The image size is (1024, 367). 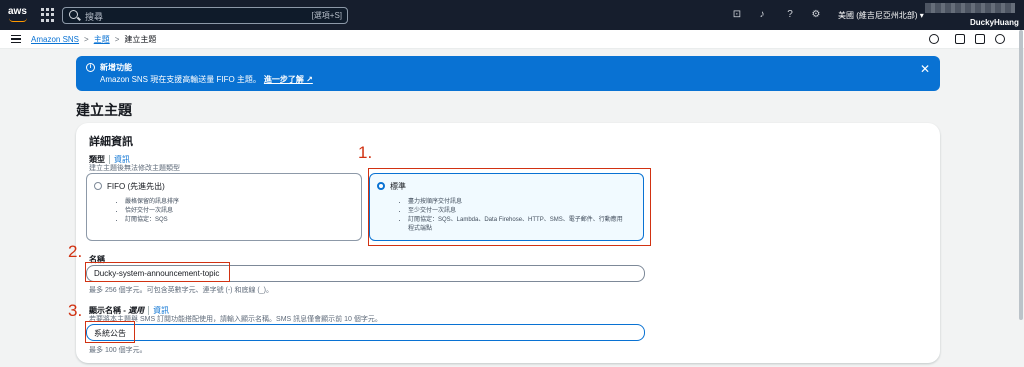 I want to click on region-selector: 美國 (維吉尼亞州北部) ▾, so click(x=881, y=15).